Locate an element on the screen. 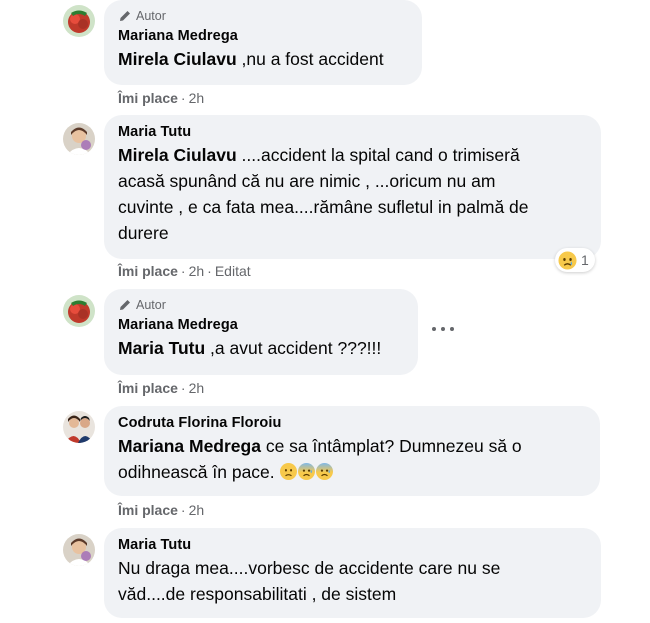 The image size is (650, 623). comment-text: Mirela Ciulavu ,nu a fost accident is located at coordinates (251, 59).